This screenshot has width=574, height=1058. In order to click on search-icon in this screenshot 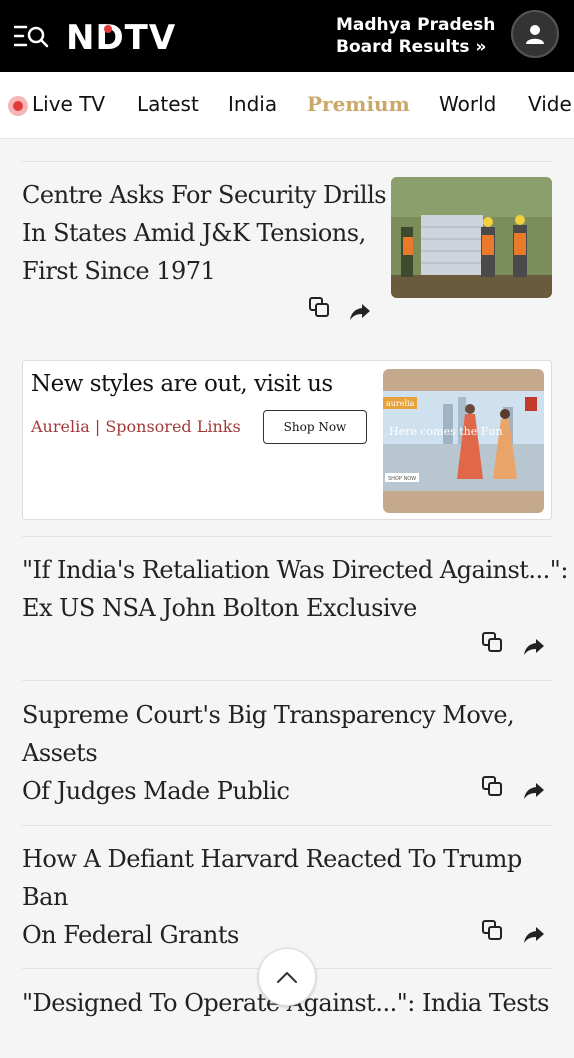, I will do `click(38, 37)`.